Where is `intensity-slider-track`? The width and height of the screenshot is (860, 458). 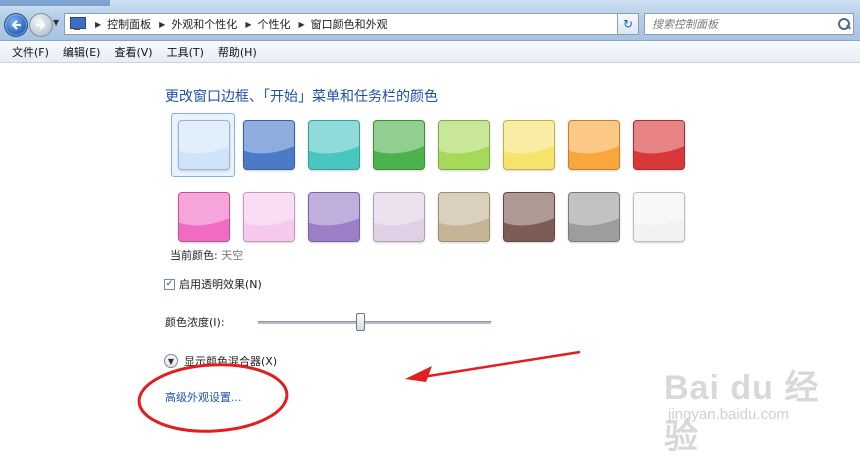
intensity-slider-track is located at coordinates (374, 322).